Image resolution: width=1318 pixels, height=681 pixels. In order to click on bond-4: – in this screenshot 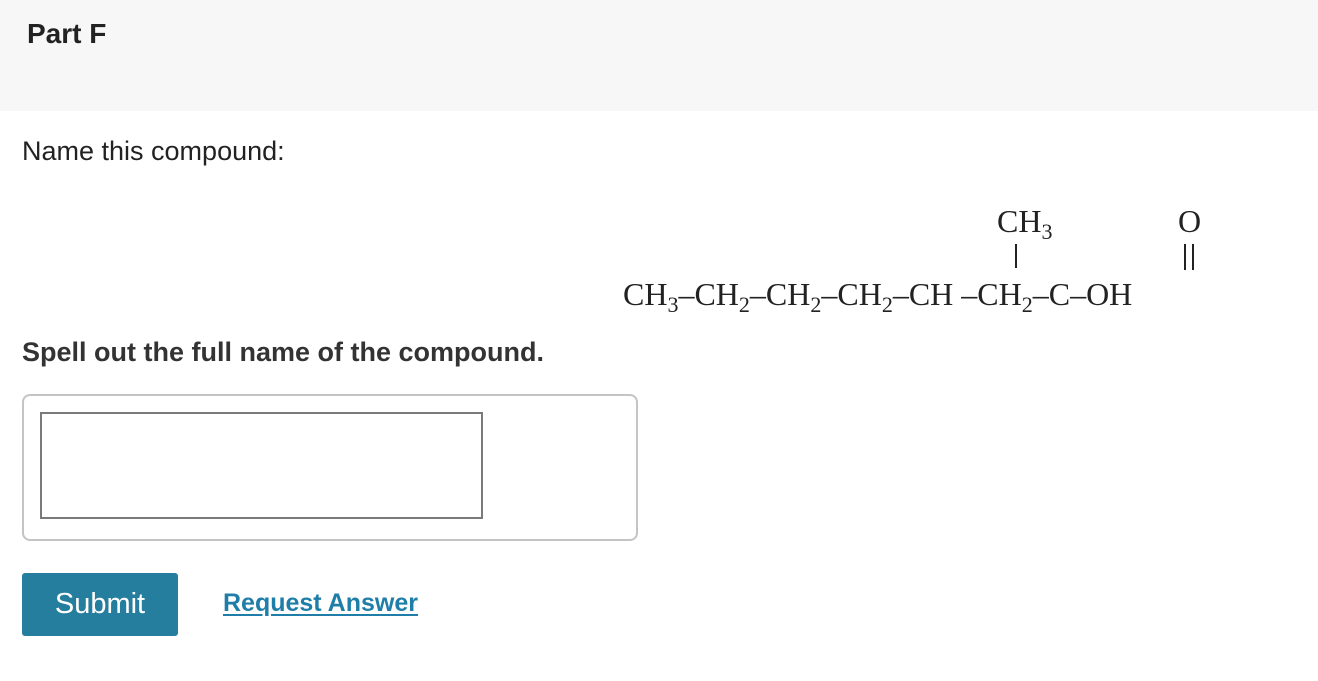, I will do `click(901, 294)`.